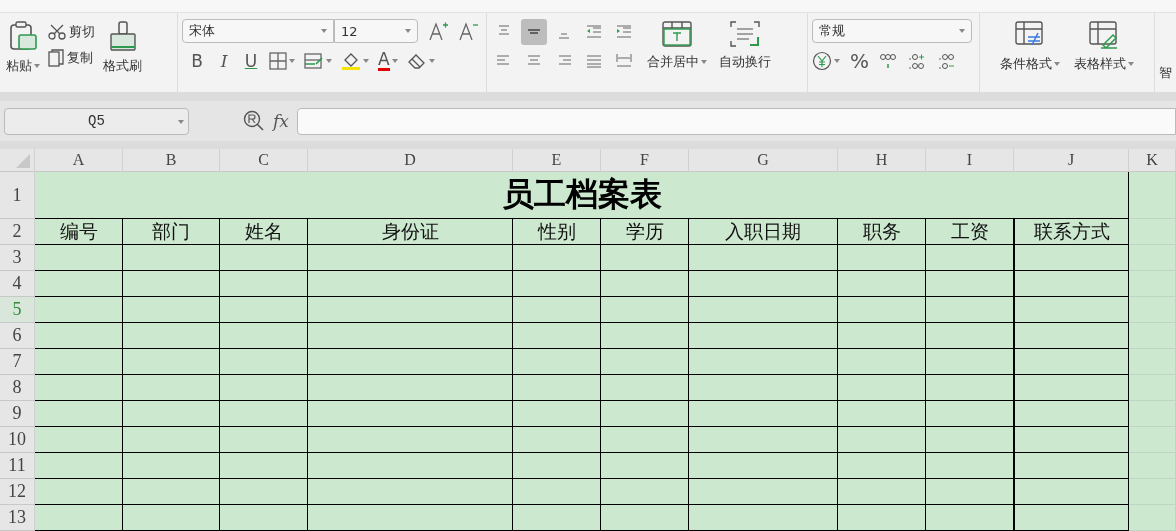 This screenshot has height=531, width=1176. Describe the element at coordinates (171, 160) in the screenshot. I see `column-header: B` at that location.